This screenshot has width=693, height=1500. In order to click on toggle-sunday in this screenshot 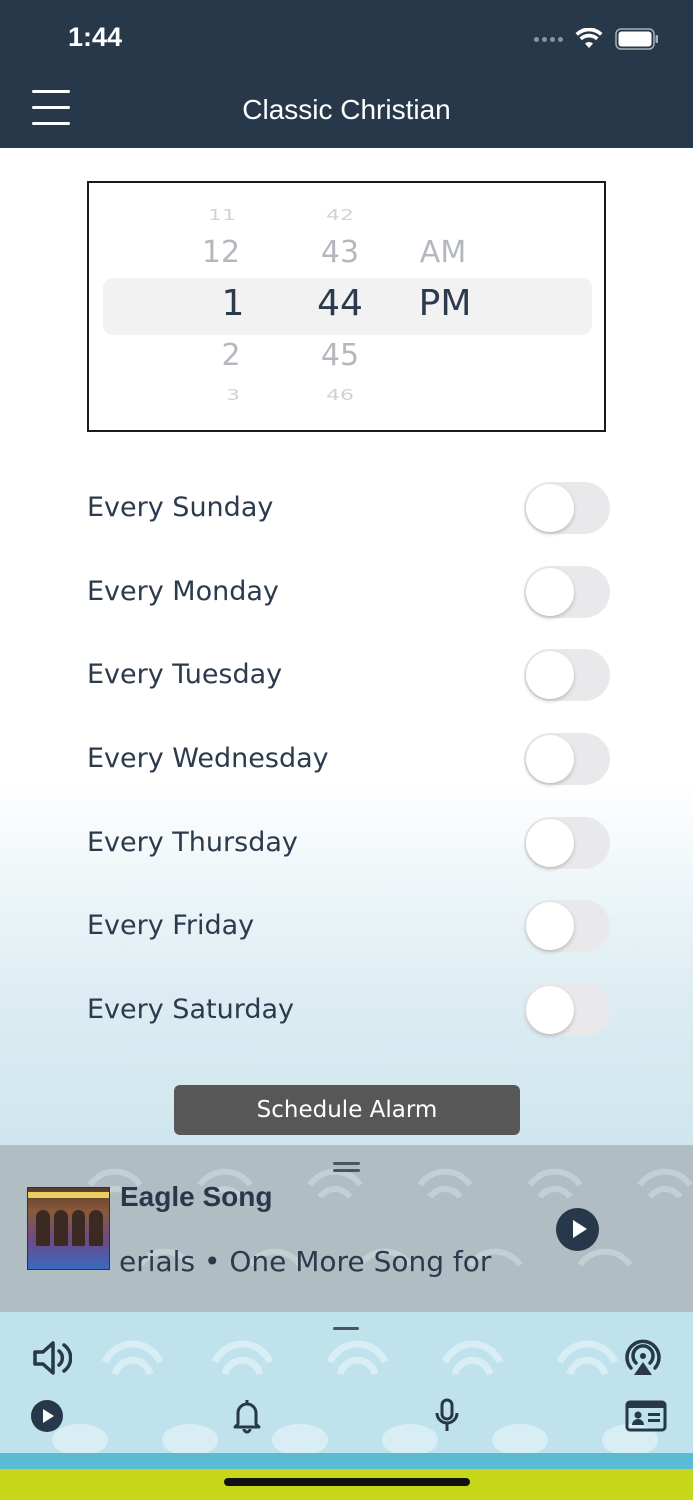, I will do `click(567, 508)`.